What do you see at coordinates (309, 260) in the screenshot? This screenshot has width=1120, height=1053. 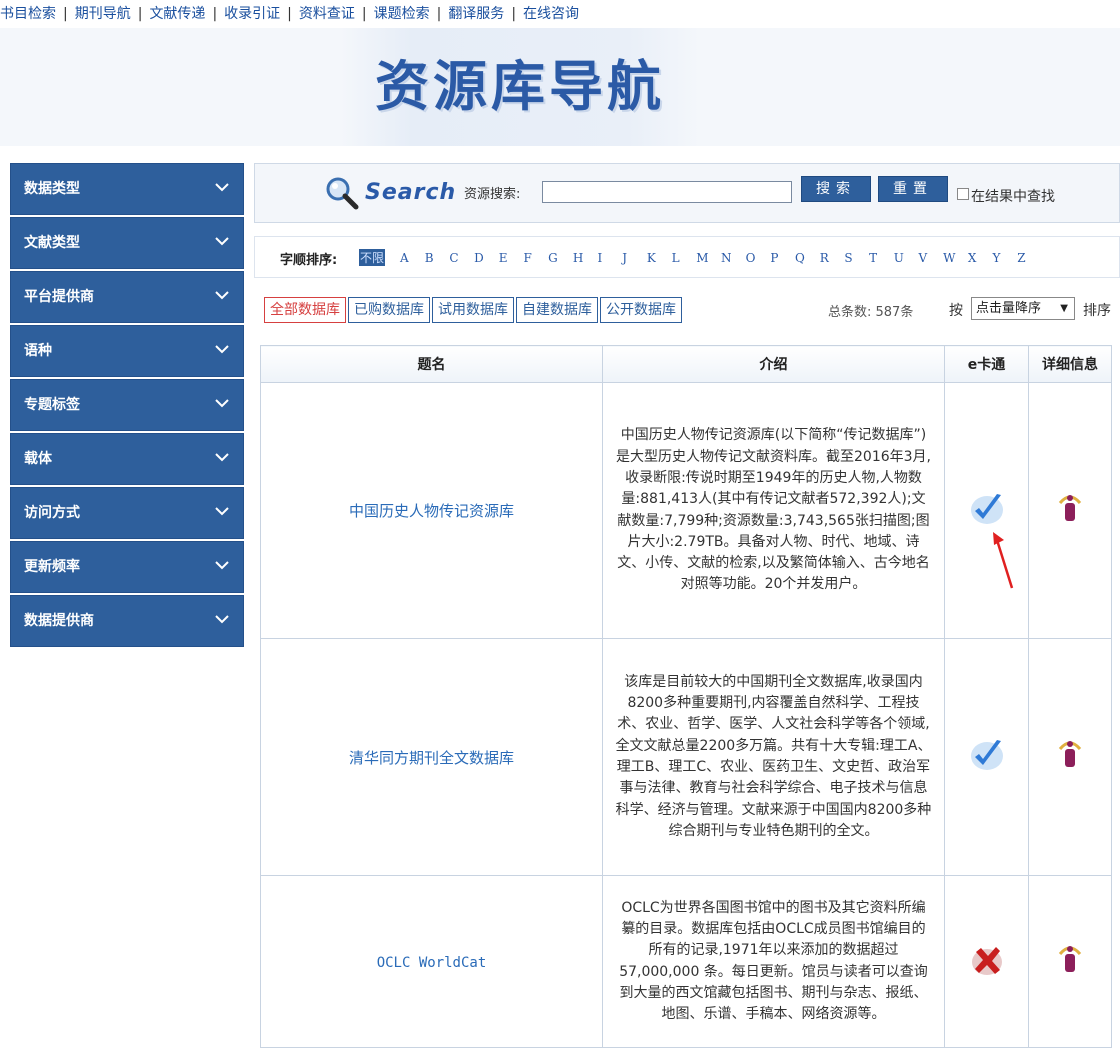 I see `alphabet-filter-label: 字顺排序:` at bounding box center [309, 260].